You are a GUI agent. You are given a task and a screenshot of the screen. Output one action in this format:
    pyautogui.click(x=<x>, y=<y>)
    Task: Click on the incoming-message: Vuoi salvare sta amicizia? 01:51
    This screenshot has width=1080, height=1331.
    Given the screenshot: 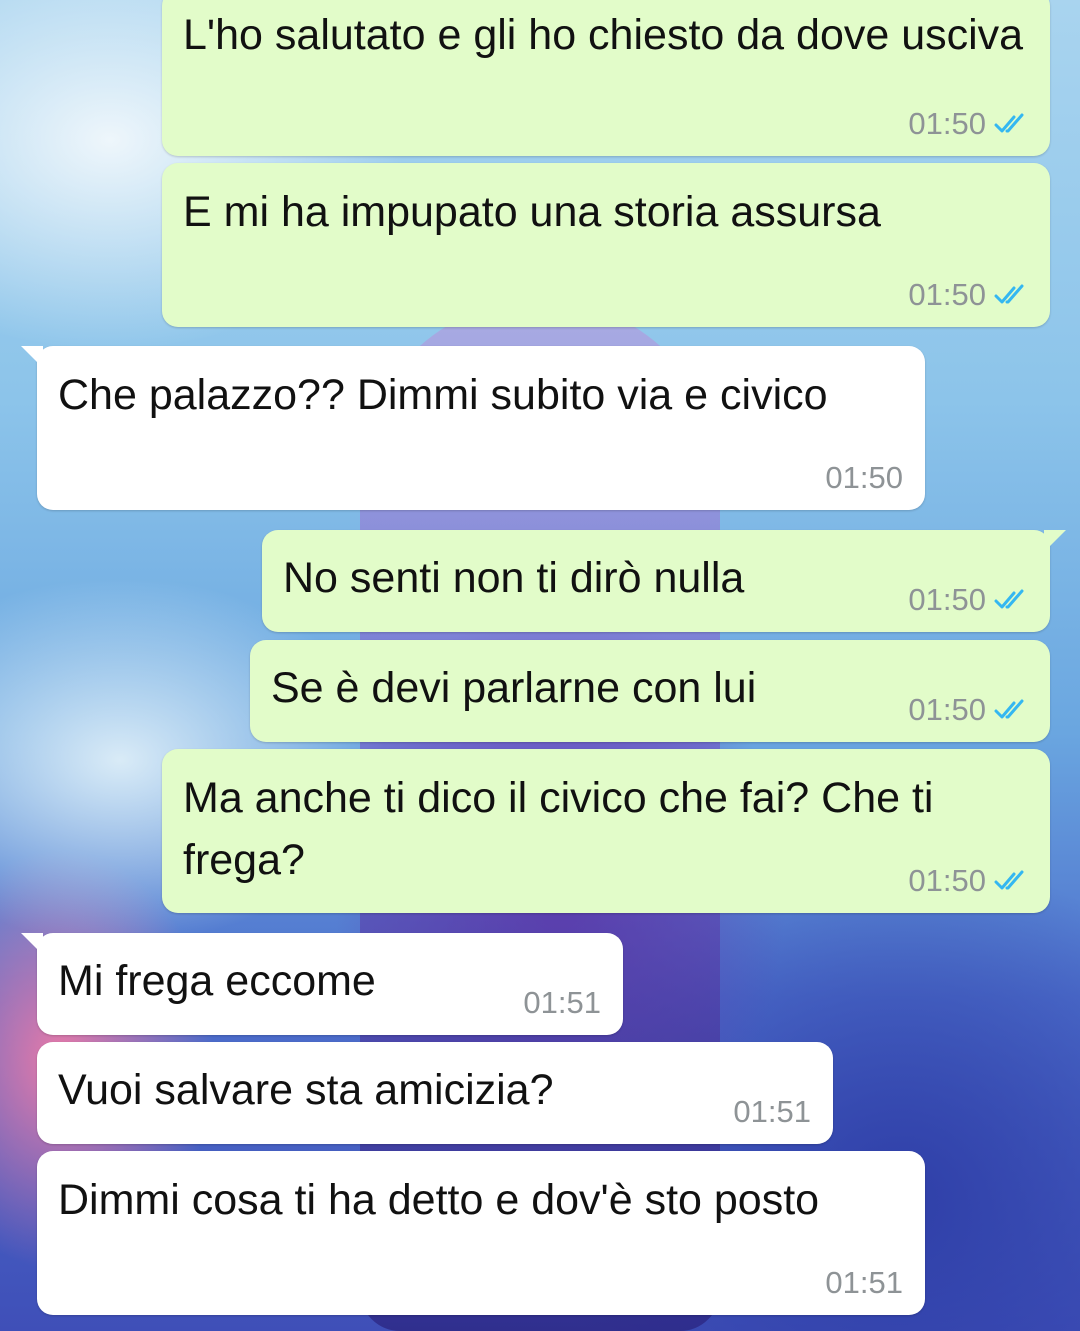 What is the action you would take?
    pyautogui.click(x=435, y=1093)
    